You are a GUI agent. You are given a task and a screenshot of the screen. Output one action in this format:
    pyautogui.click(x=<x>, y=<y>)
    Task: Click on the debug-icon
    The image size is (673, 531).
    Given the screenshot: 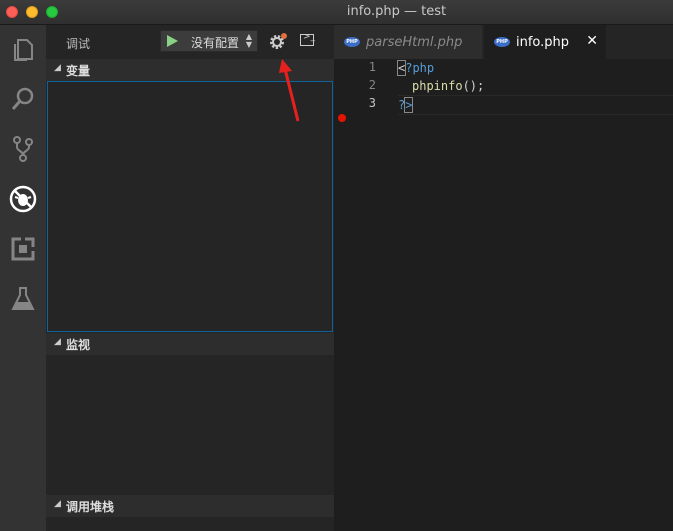 What is the action you would take?
    pyautogui.click(x=23, y=199)
    